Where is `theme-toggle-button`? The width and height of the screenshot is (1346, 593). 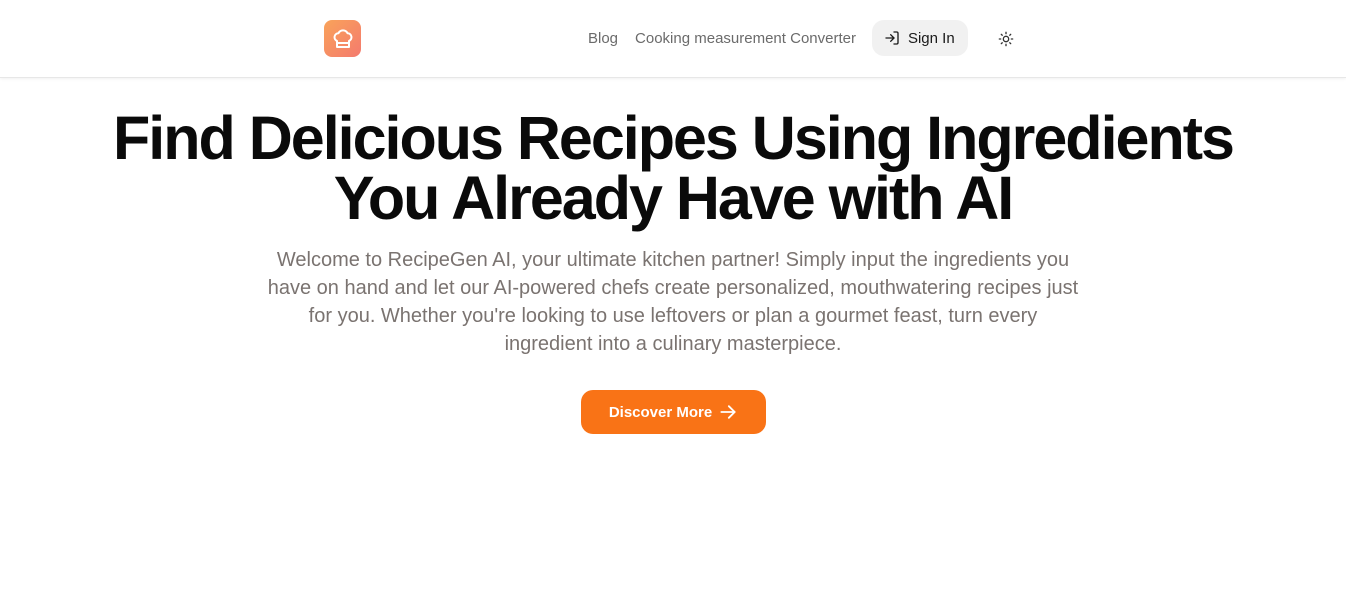
theme-toggle-button is located at coordinates (1006, 39).